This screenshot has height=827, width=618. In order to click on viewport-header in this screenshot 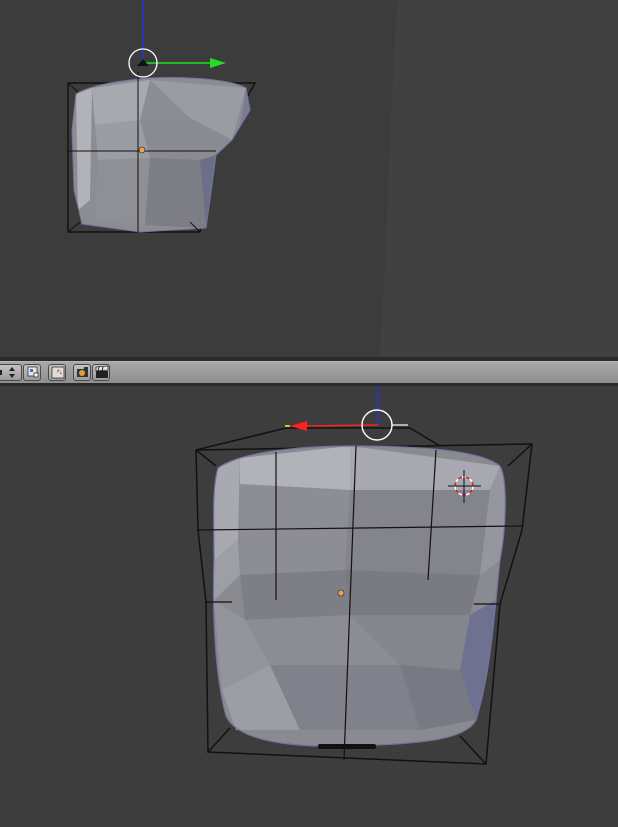, I will do `click(309, 373)`.